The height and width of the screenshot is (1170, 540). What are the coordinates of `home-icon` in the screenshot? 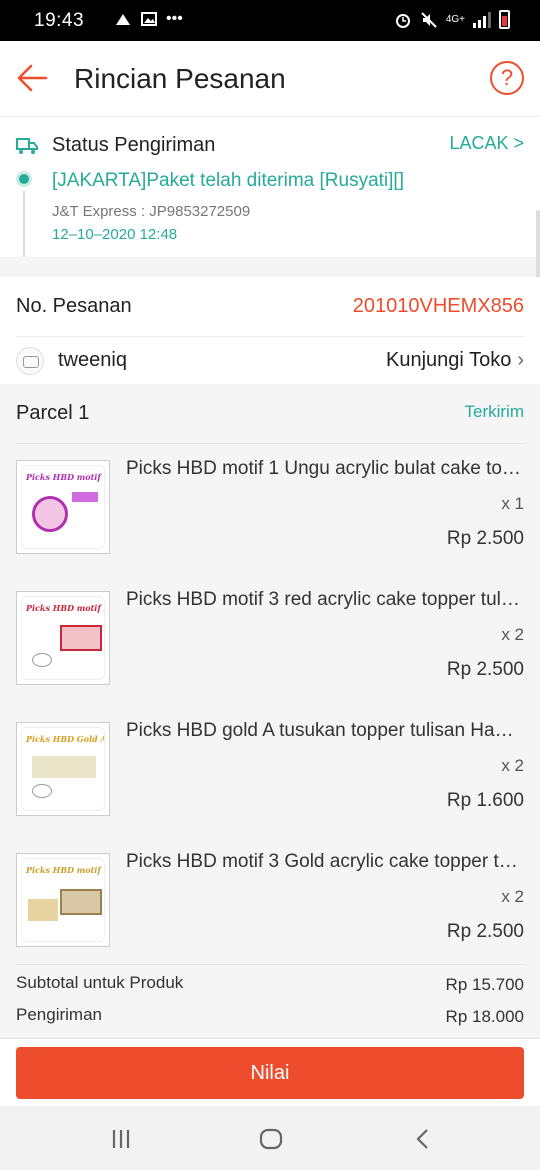 It's located at (271, 1139).